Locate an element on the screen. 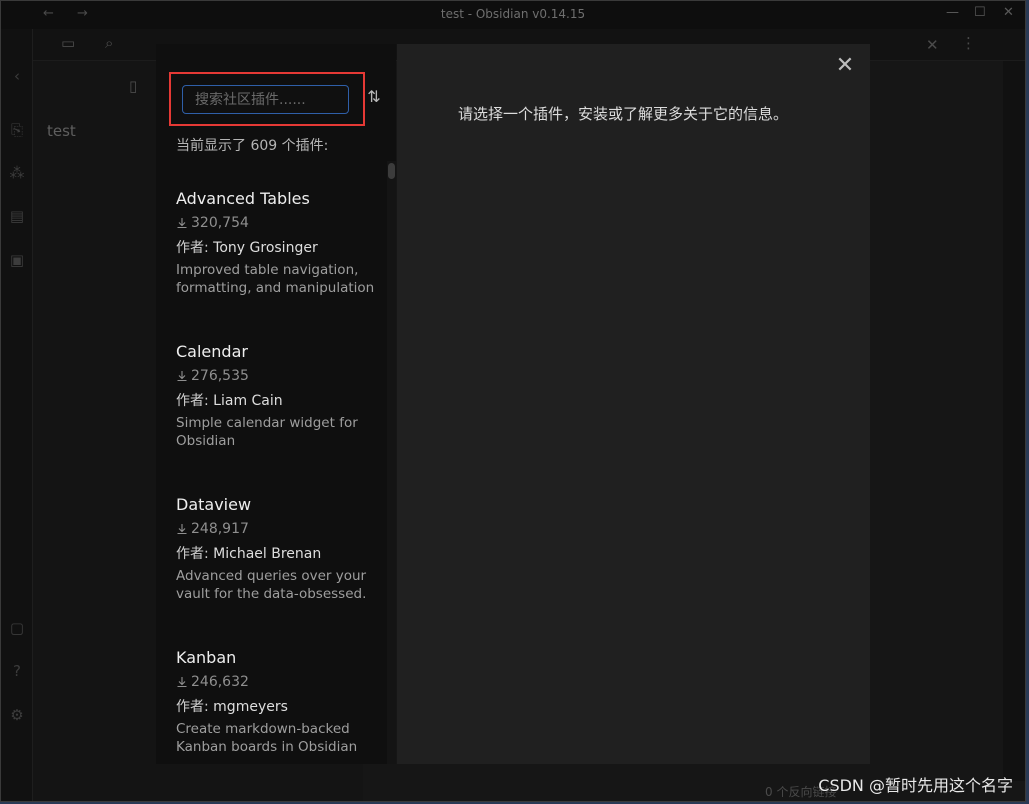  close-icon: ✕ is located at coordinates (845, 66).